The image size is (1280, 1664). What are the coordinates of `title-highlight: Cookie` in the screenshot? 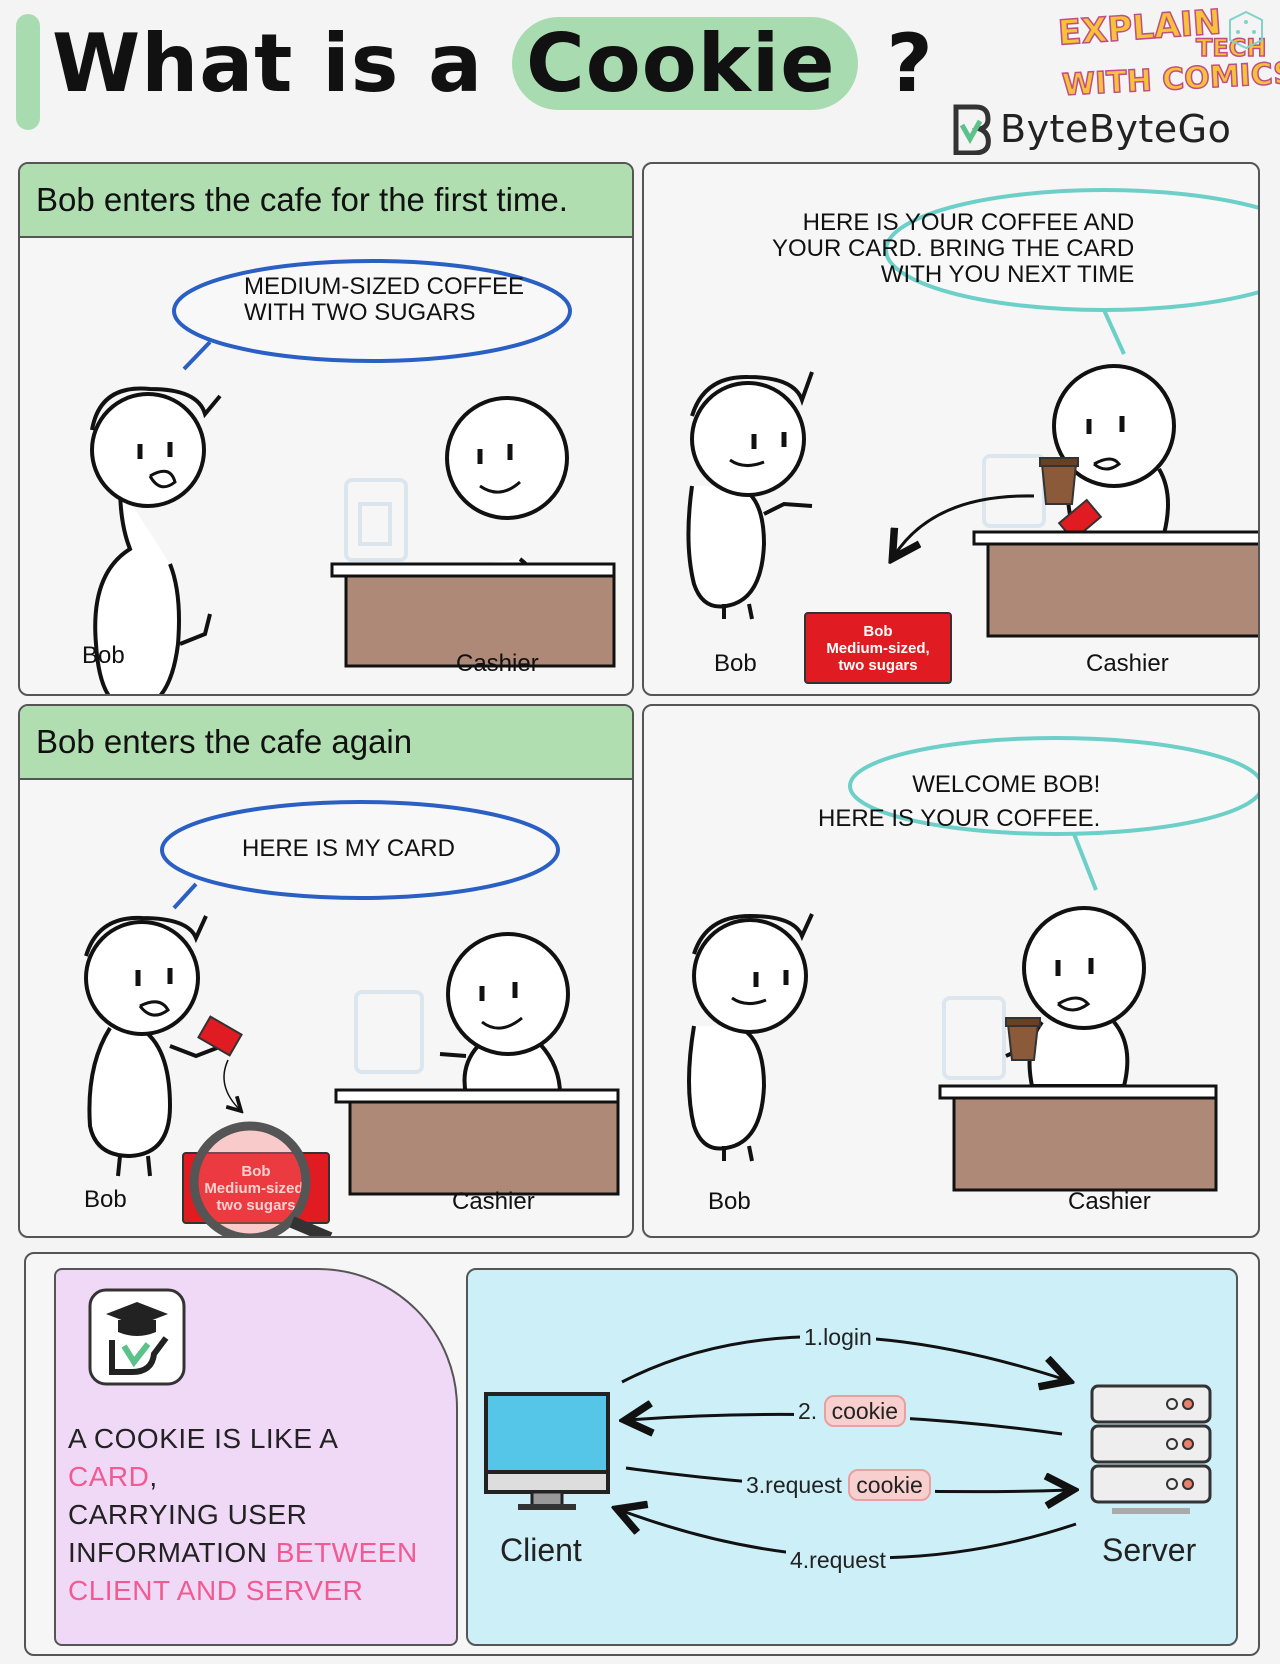 It's located at (685, 63).